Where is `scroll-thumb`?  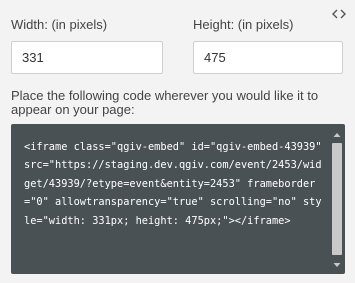
scroll-thumb is located at coordinates (337, 199).